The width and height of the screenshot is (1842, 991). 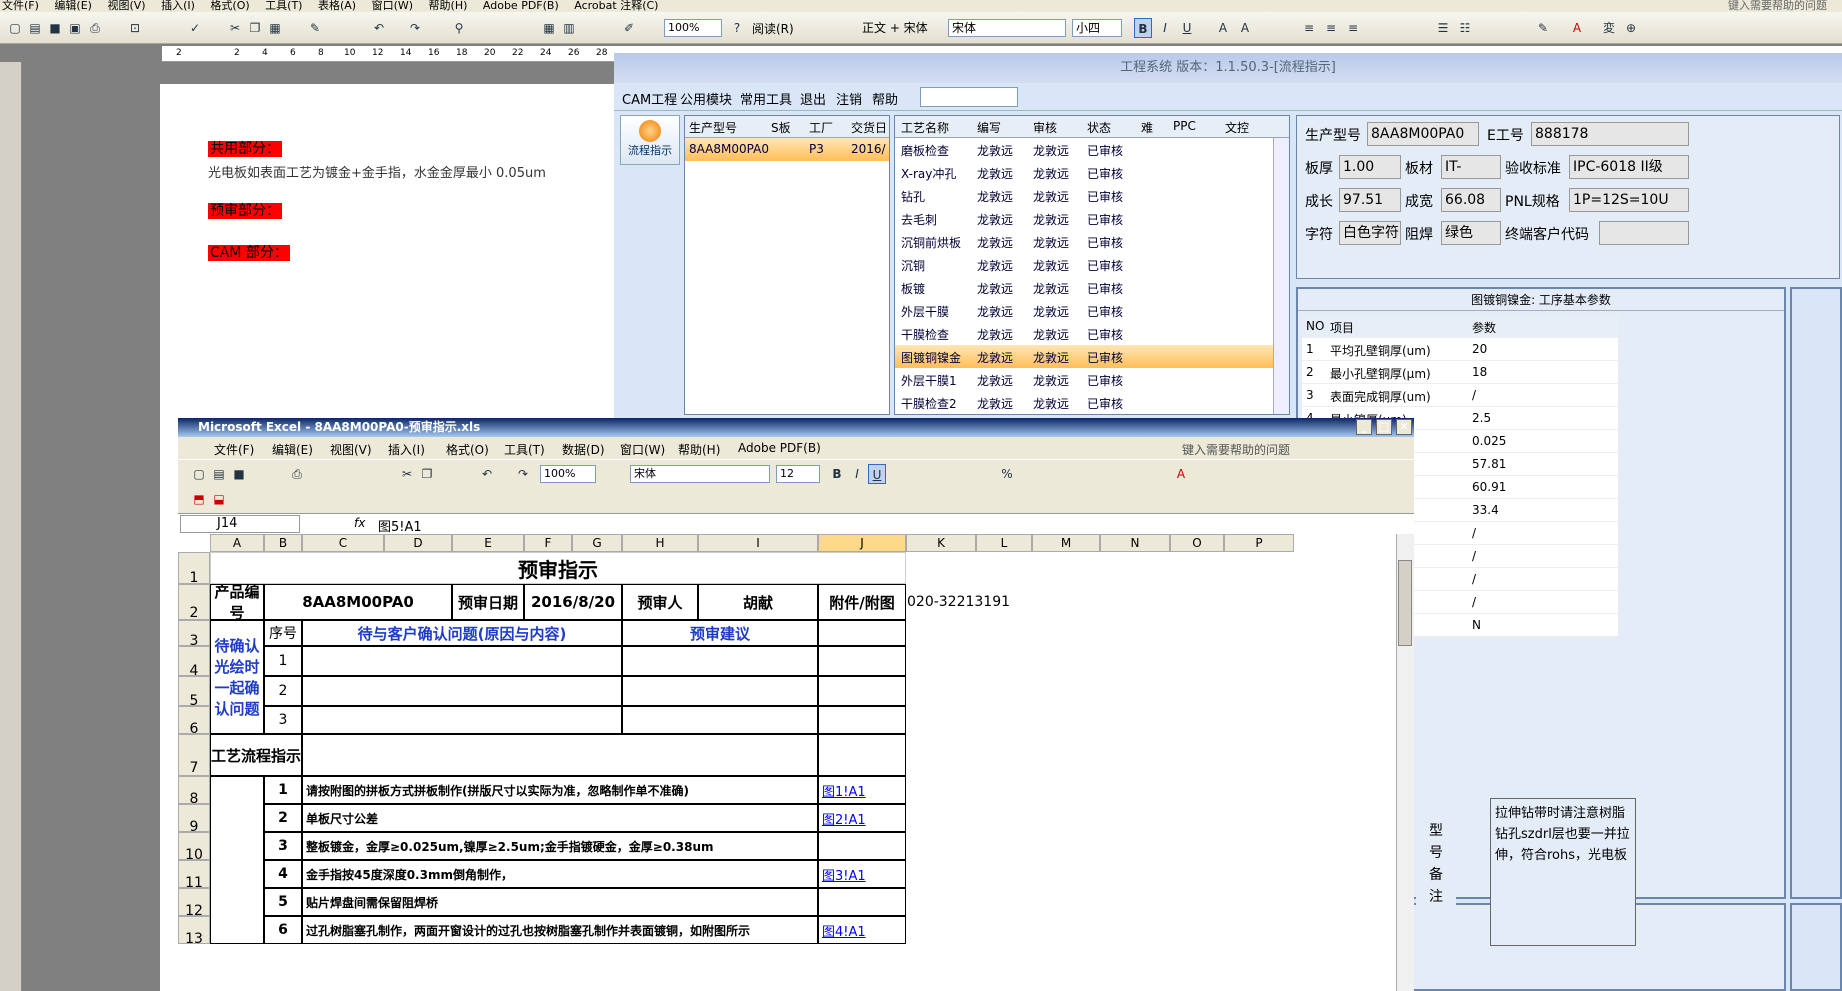 I want to click on numbering-icon: ☰, so click(x=1443, y=28).